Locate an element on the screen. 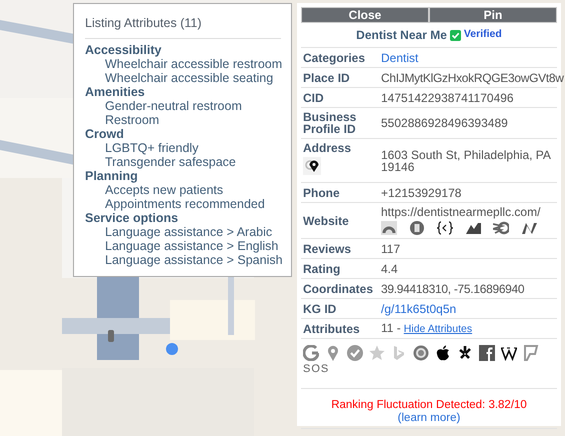 The height and width of the screenshot is (436, 565). field-value: ChIJMytKlGzHxokRQGE3owGVt8w is located at coordinates (472, 78).